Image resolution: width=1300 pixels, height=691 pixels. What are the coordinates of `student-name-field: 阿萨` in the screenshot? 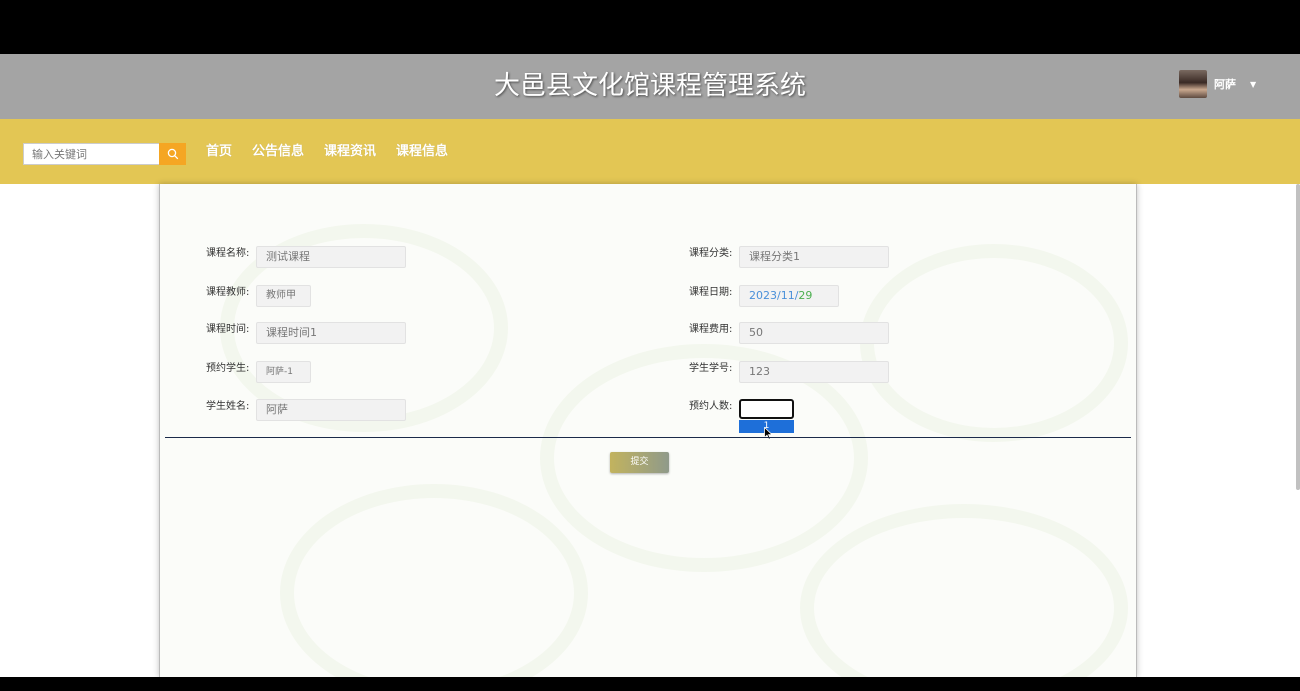 It's located at (331, 410).